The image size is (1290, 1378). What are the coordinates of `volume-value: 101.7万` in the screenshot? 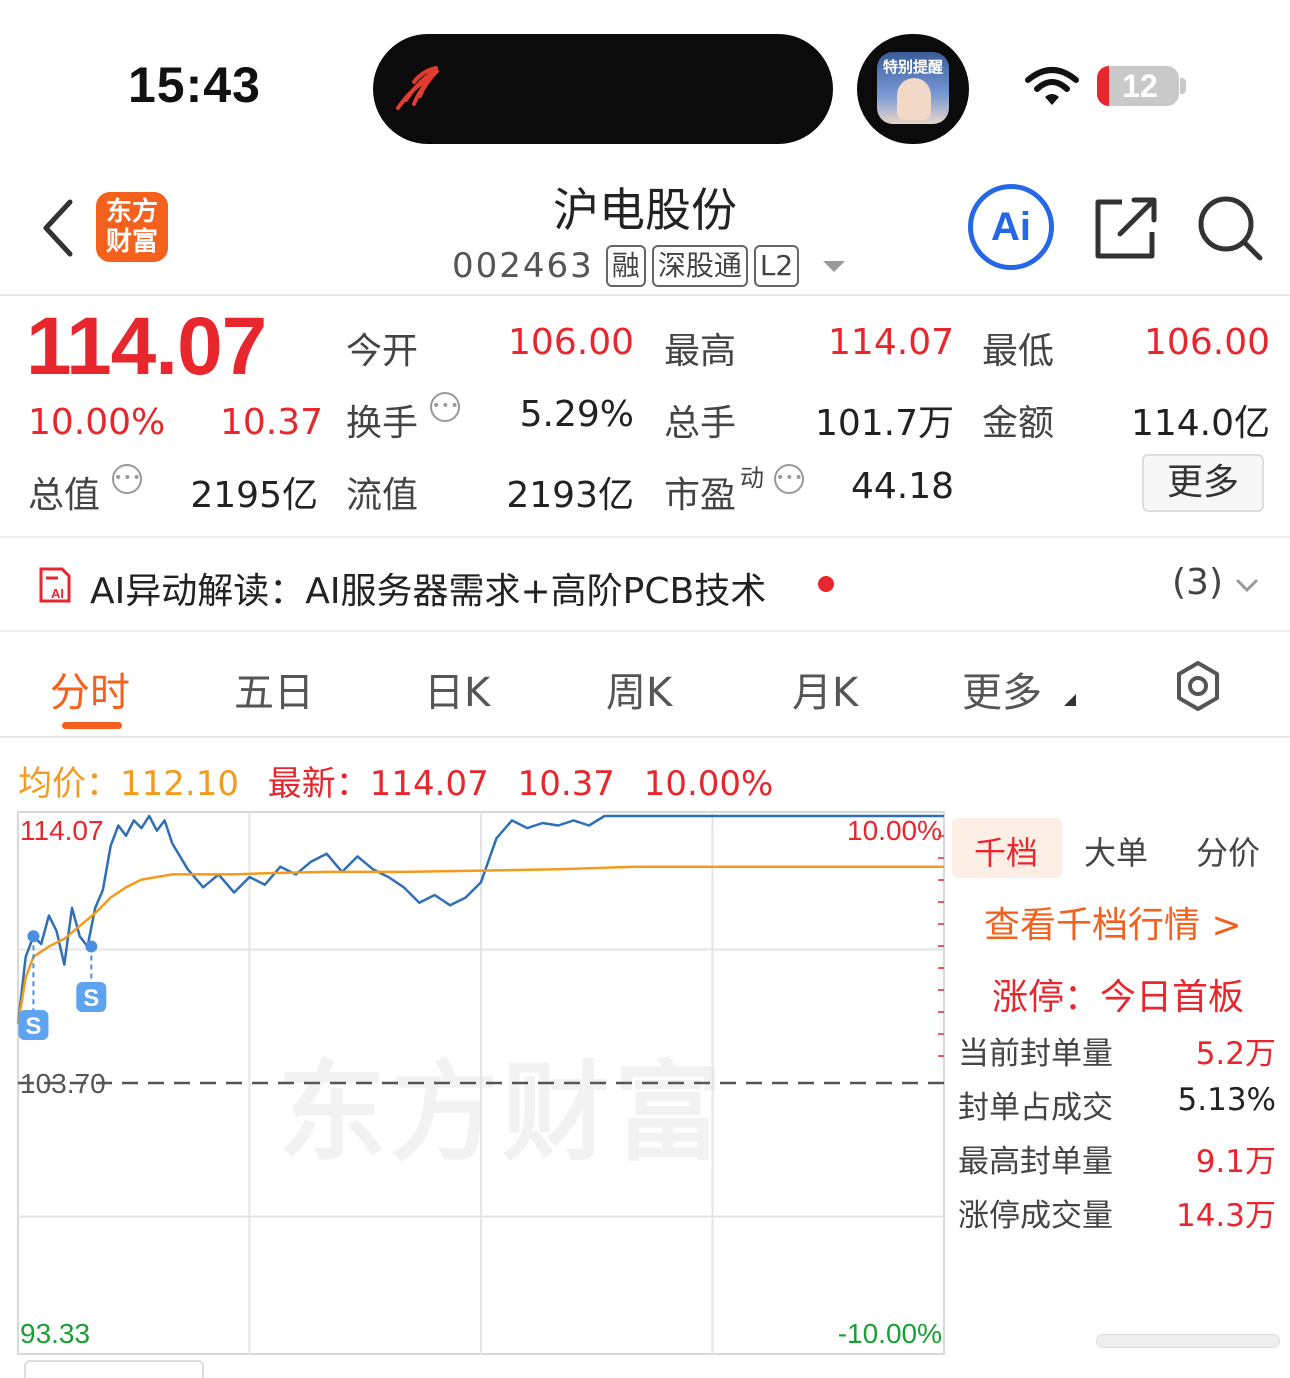 It's located at (884, 423).